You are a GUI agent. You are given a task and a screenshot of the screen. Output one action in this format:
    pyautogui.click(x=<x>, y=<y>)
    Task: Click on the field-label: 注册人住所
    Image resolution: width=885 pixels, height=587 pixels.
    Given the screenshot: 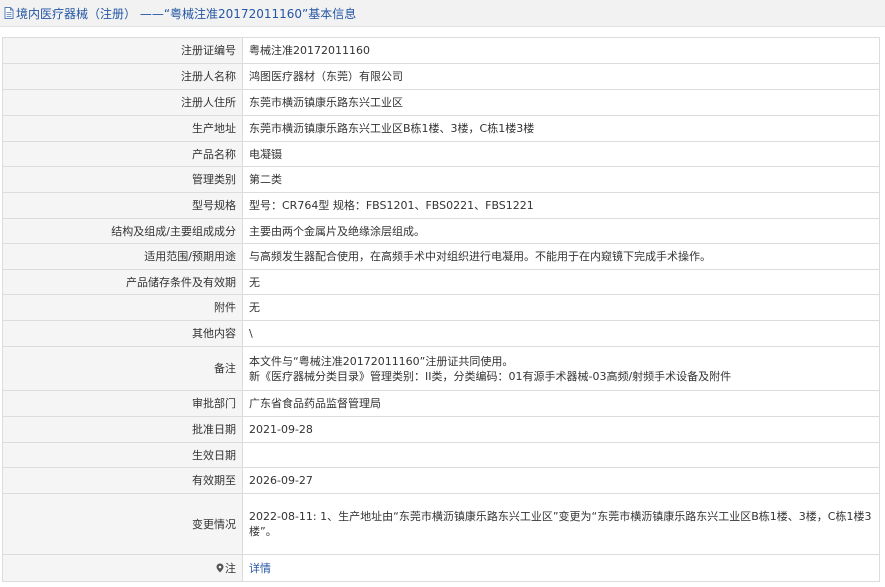 What is the action you would take?
    pyautogui.click(x=122, y=102)
    